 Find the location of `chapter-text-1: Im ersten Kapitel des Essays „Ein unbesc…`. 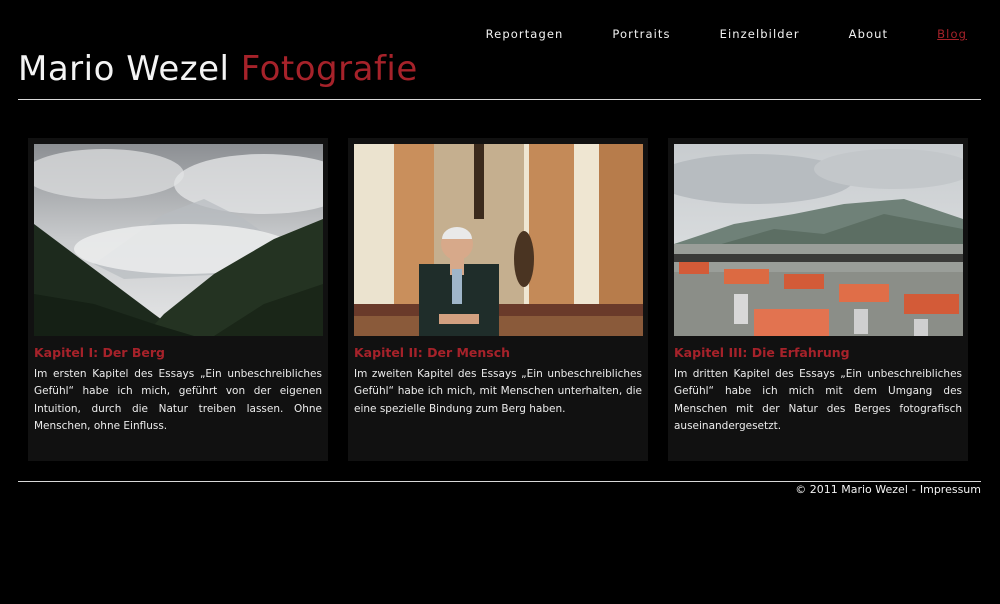

chapter-text-1: Im ersten Kapitel des Essays „Ein unbesc… is located at coordinates (178, 400).